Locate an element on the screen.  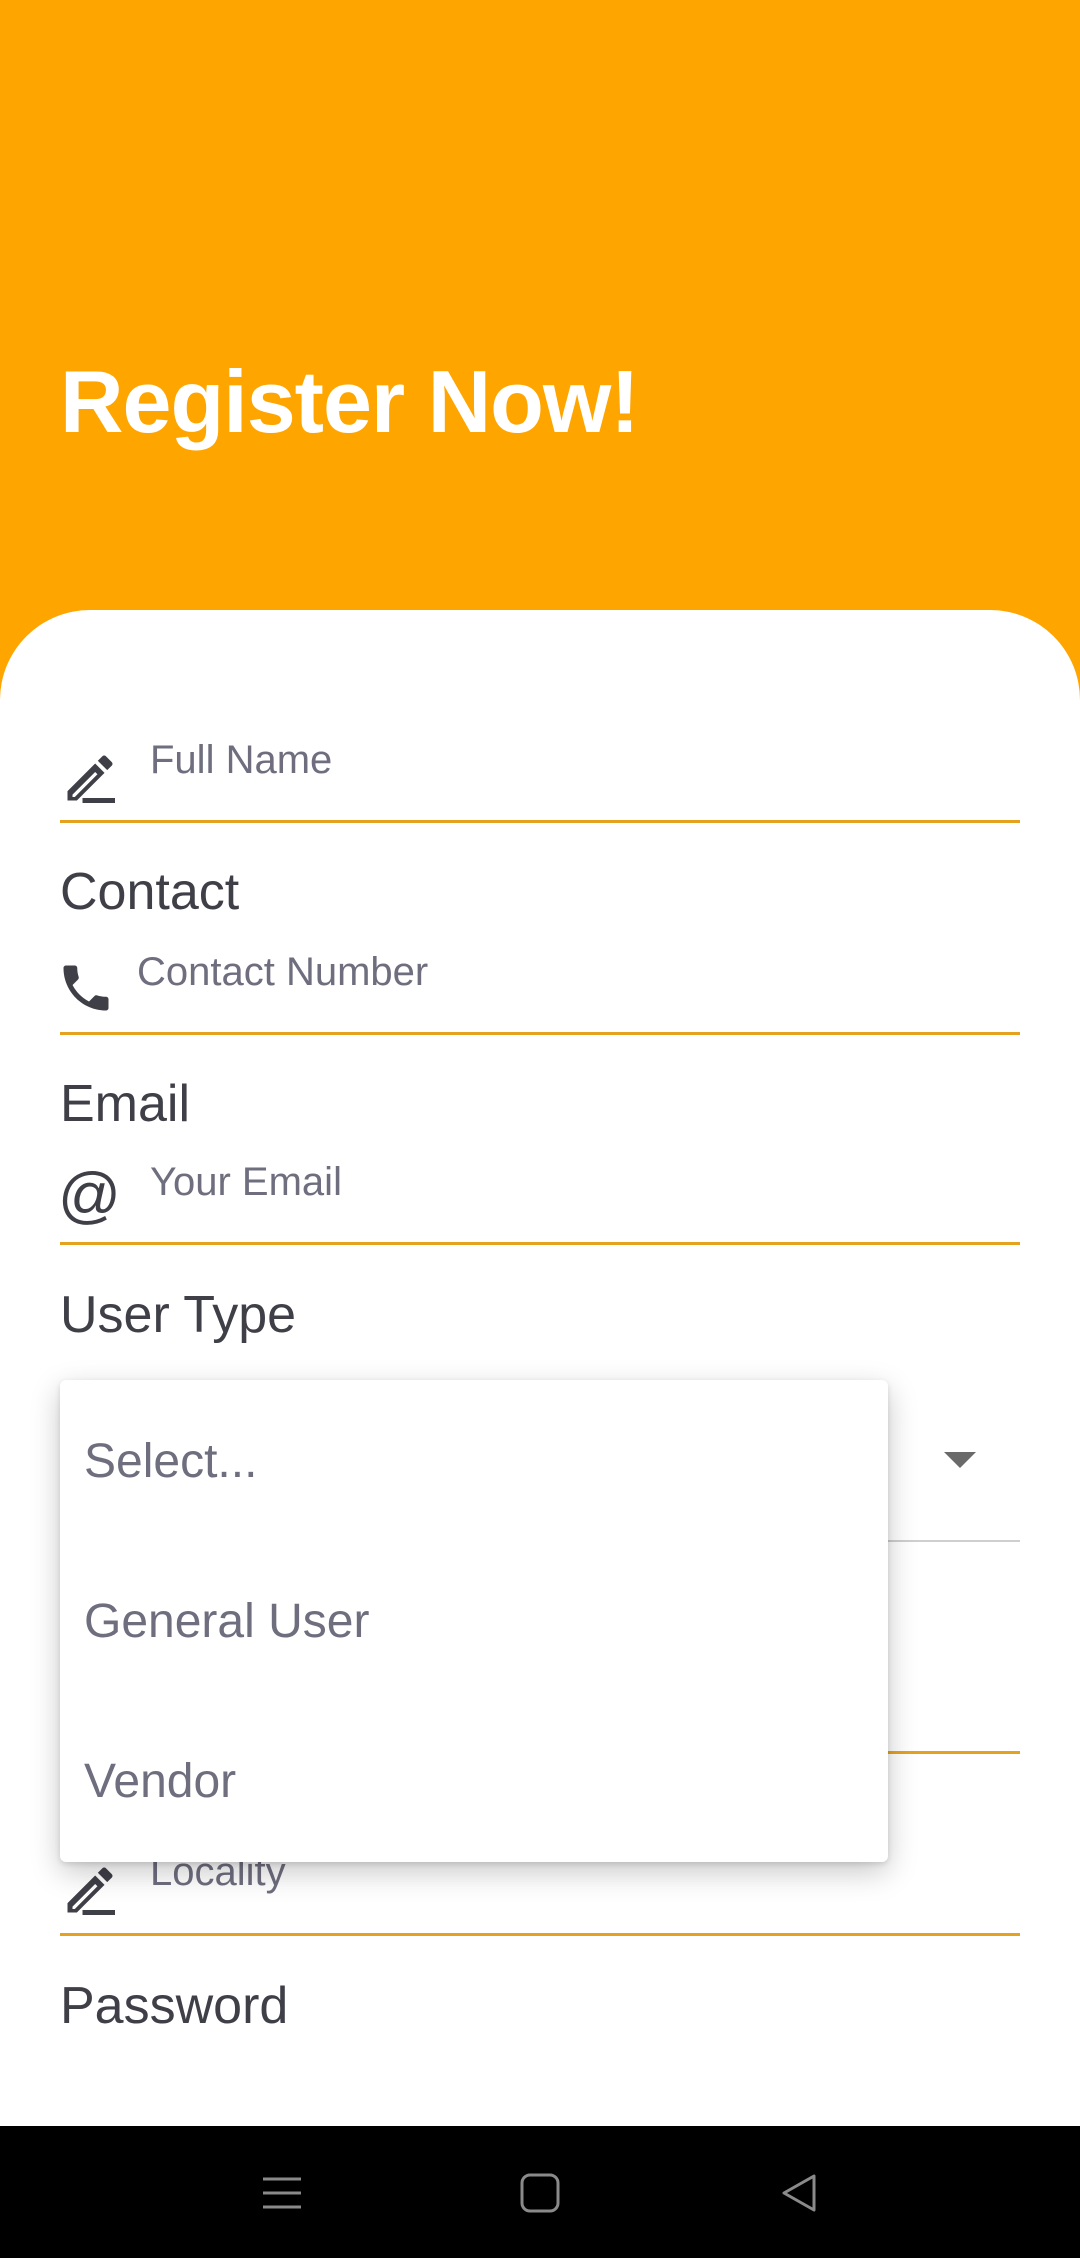
locality-underline is located at coordinates (540, 1934).